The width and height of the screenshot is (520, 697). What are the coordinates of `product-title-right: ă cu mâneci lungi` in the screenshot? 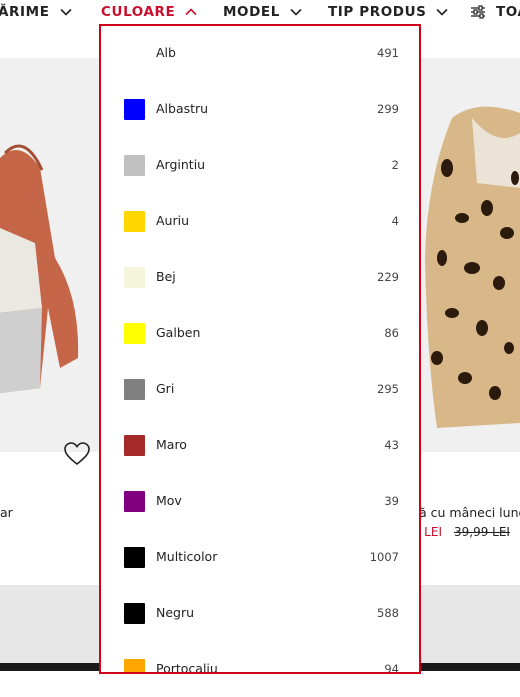 It's located at (469, 512).